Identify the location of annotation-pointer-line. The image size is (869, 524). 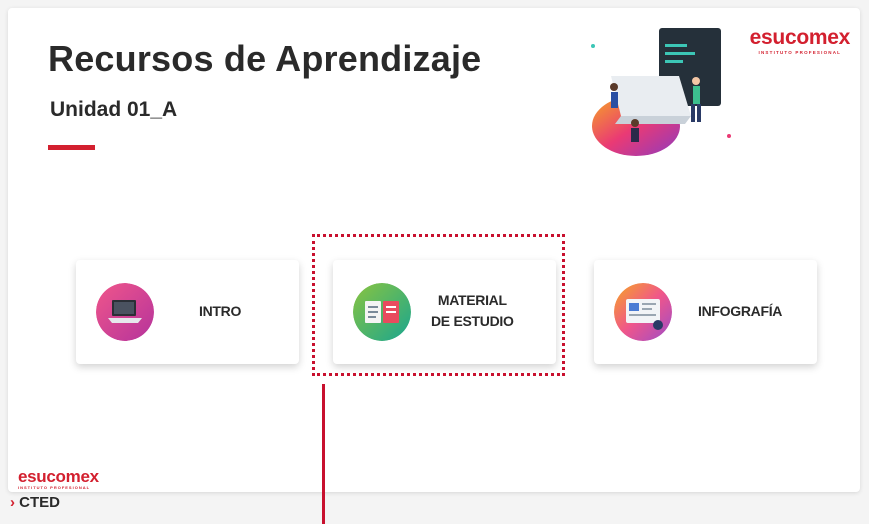
(323, 454).